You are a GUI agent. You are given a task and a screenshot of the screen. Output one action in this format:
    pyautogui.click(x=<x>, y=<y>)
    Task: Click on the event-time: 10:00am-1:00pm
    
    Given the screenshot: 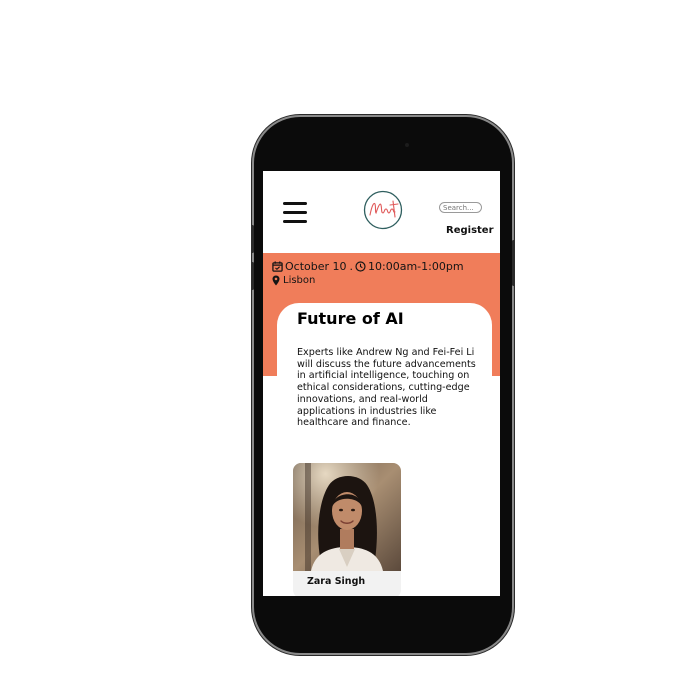 What is the action you would take?
    pyautogui.click(x=416, y=266)
    